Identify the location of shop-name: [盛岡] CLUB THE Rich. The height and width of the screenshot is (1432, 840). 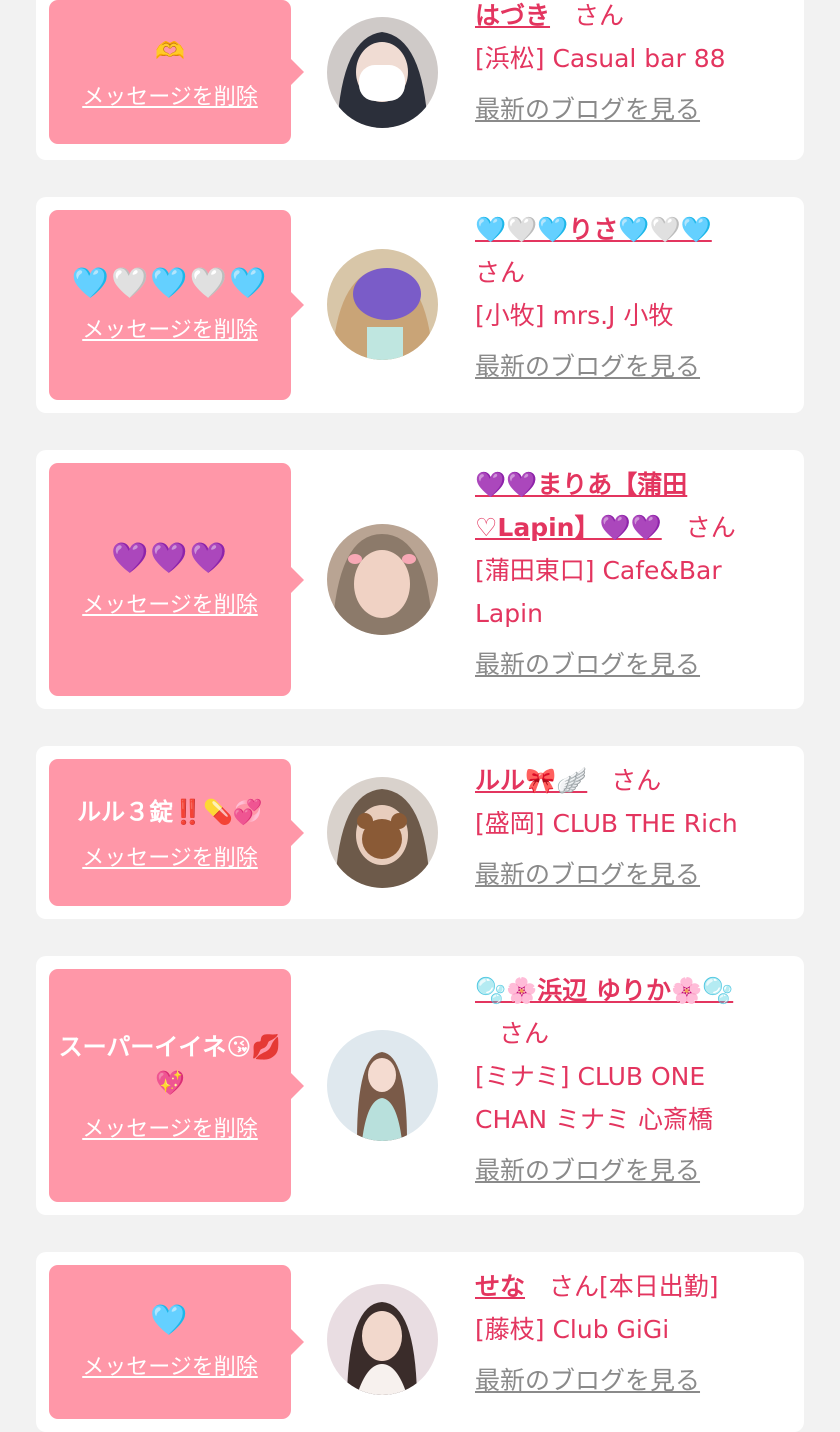
(606, 823).